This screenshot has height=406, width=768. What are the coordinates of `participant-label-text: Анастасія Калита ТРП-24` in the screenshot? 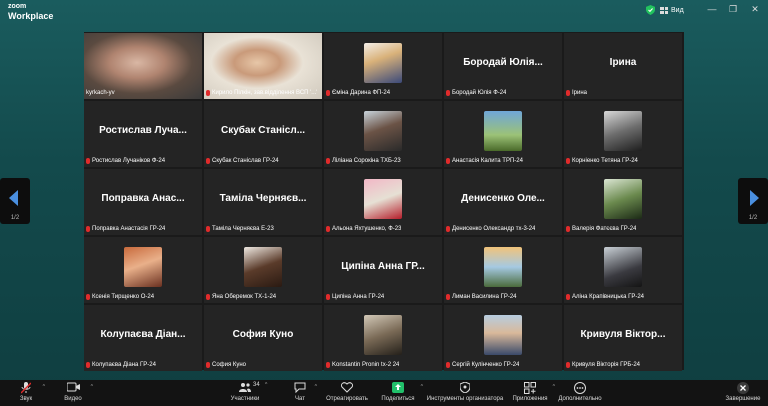 It's located at (487, 160).